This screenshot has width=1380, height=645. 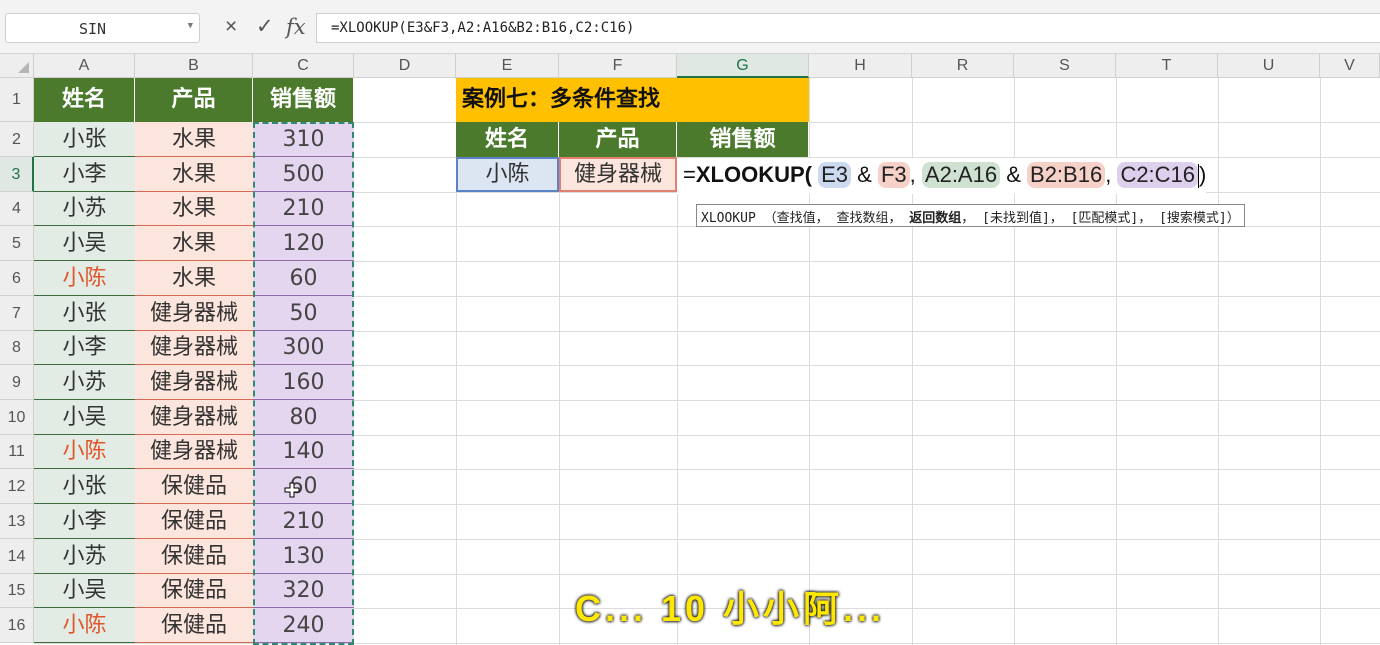 I want to click on column-header-r: R, so click(x=963, y=66).